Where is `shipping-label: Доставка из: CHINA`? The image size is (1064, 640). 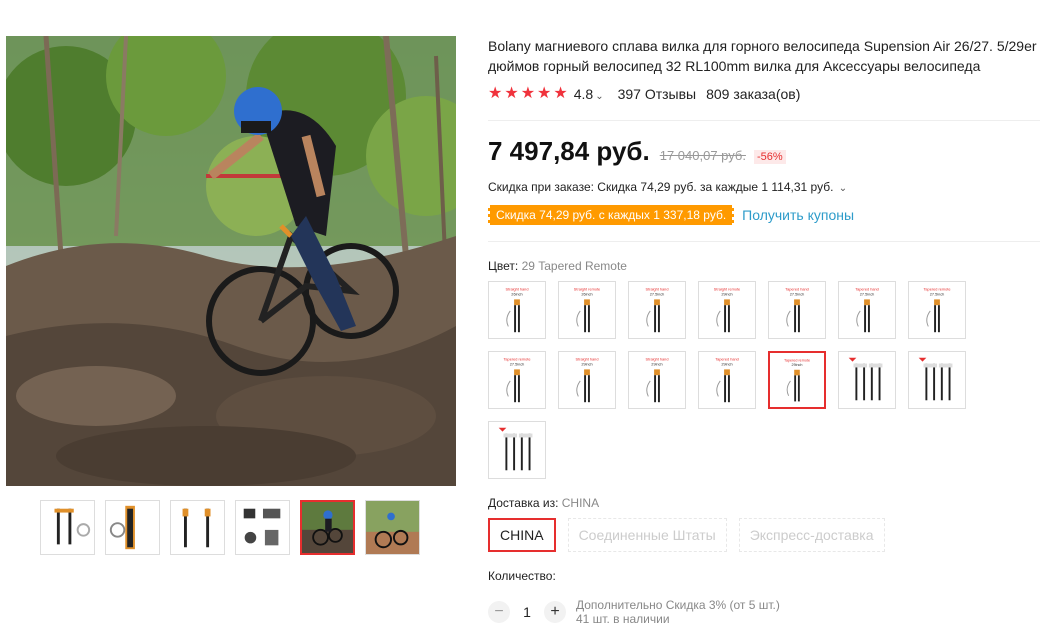
shipping-label: Доставка из: CHINA is located at coordinates (544, 503).